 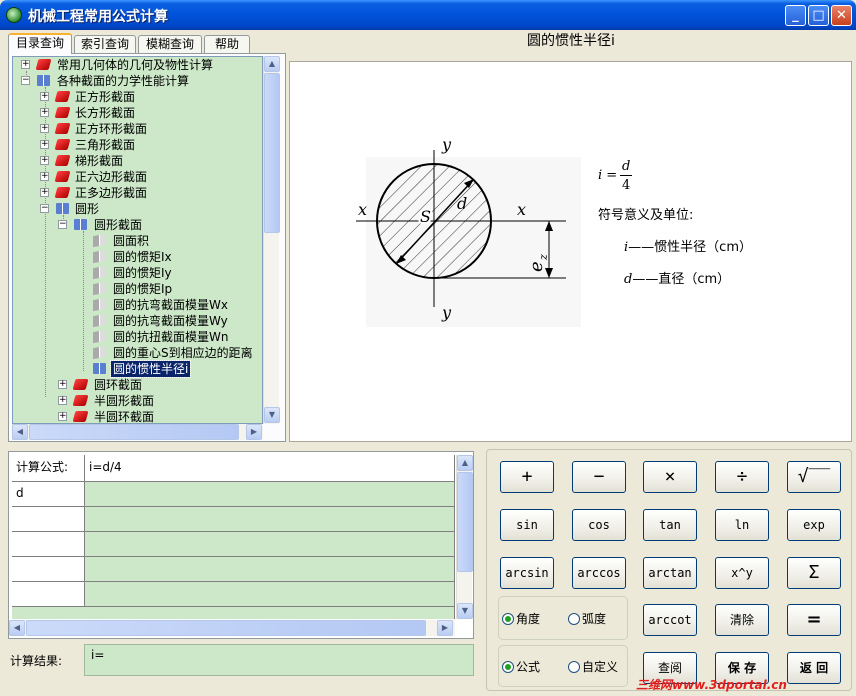 I want to click on ez-subscript: z, so click(x=543, y=257).